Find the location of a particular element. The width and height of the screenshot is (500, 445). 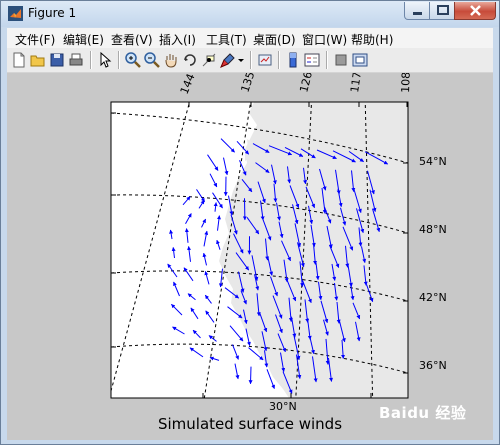

matlab-logo-icon is located at coordinates (15, 13).